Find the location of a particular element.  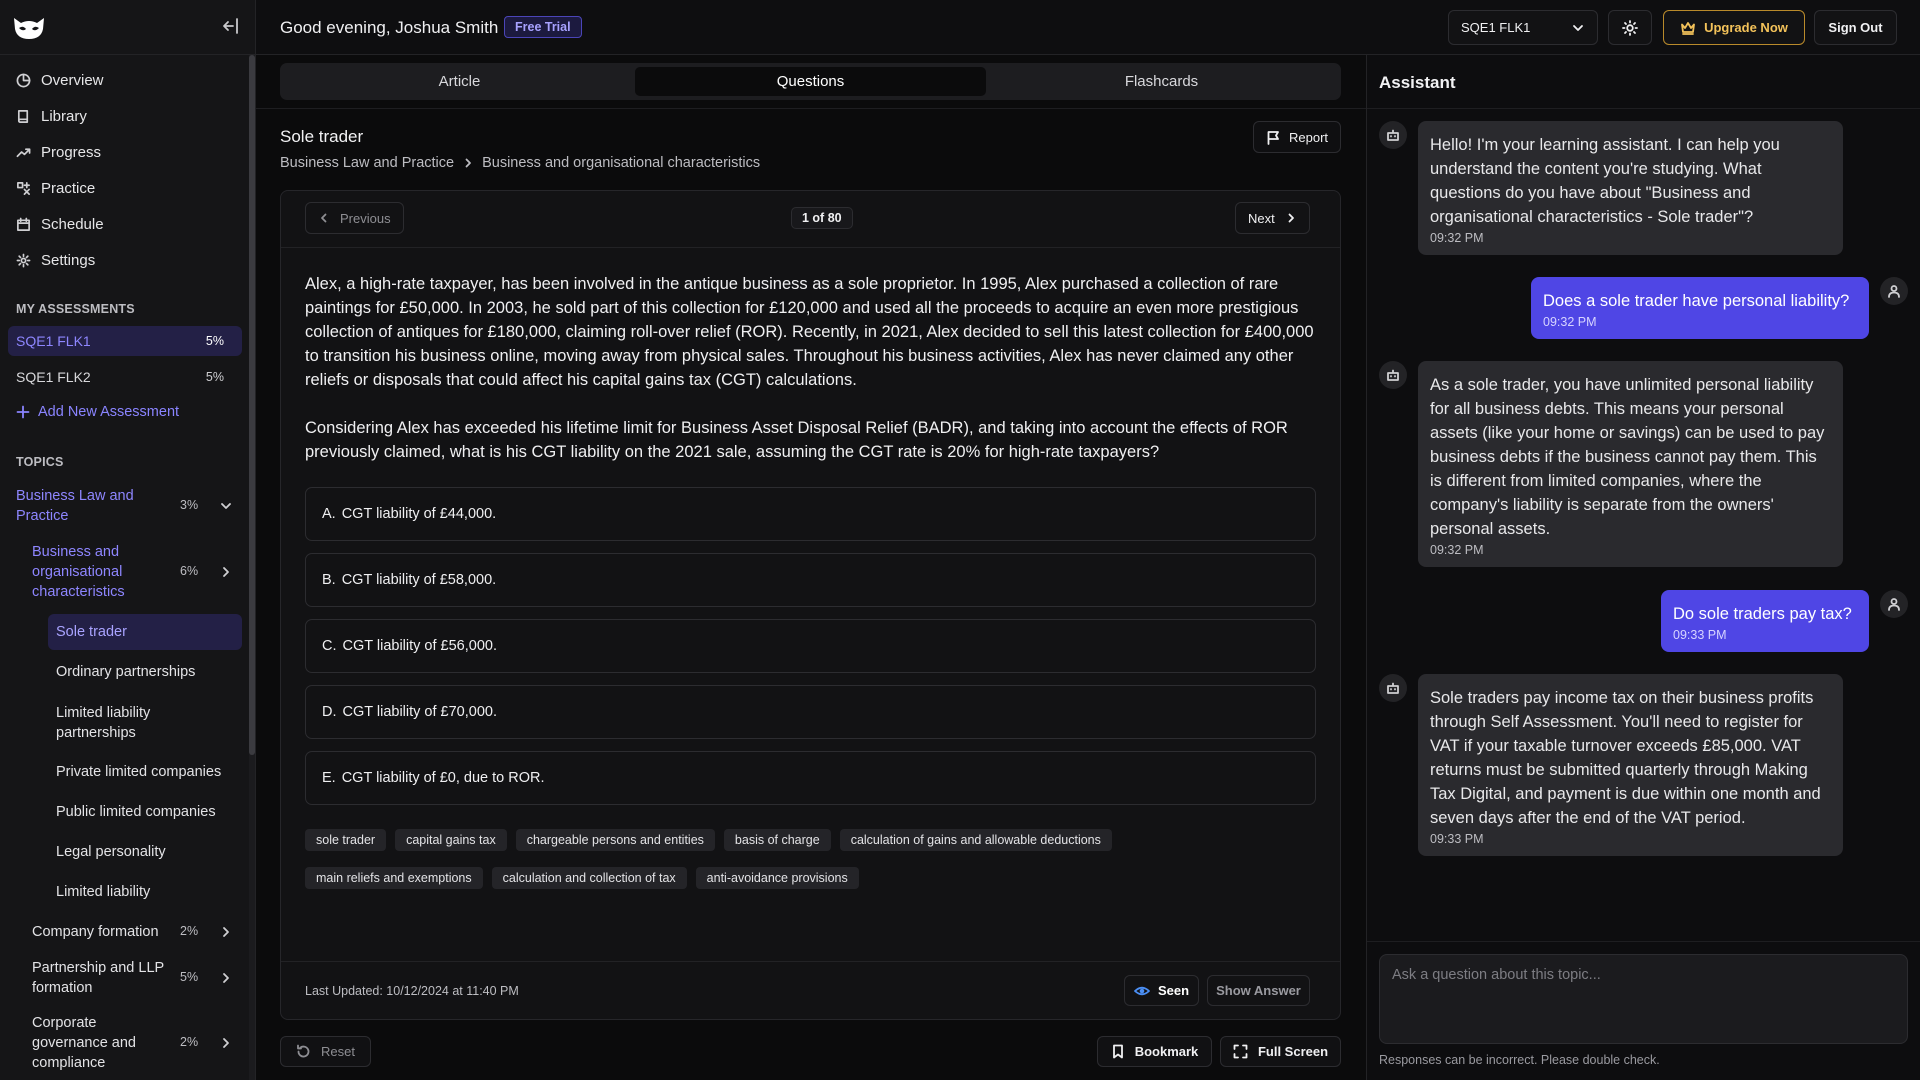

topic-progress: 3% is located at coordinates (189, 505).